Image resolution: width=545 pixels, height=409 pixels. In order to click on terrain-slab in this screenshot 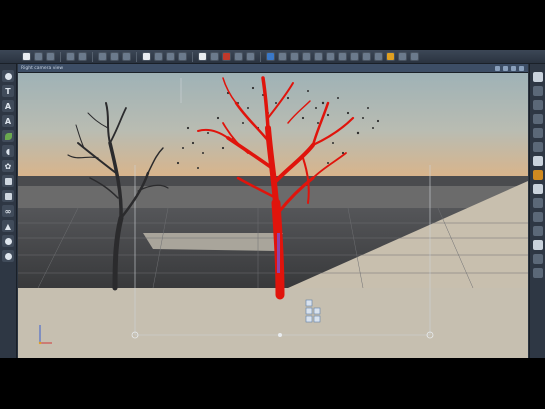, I will do `click(213, 242)`.